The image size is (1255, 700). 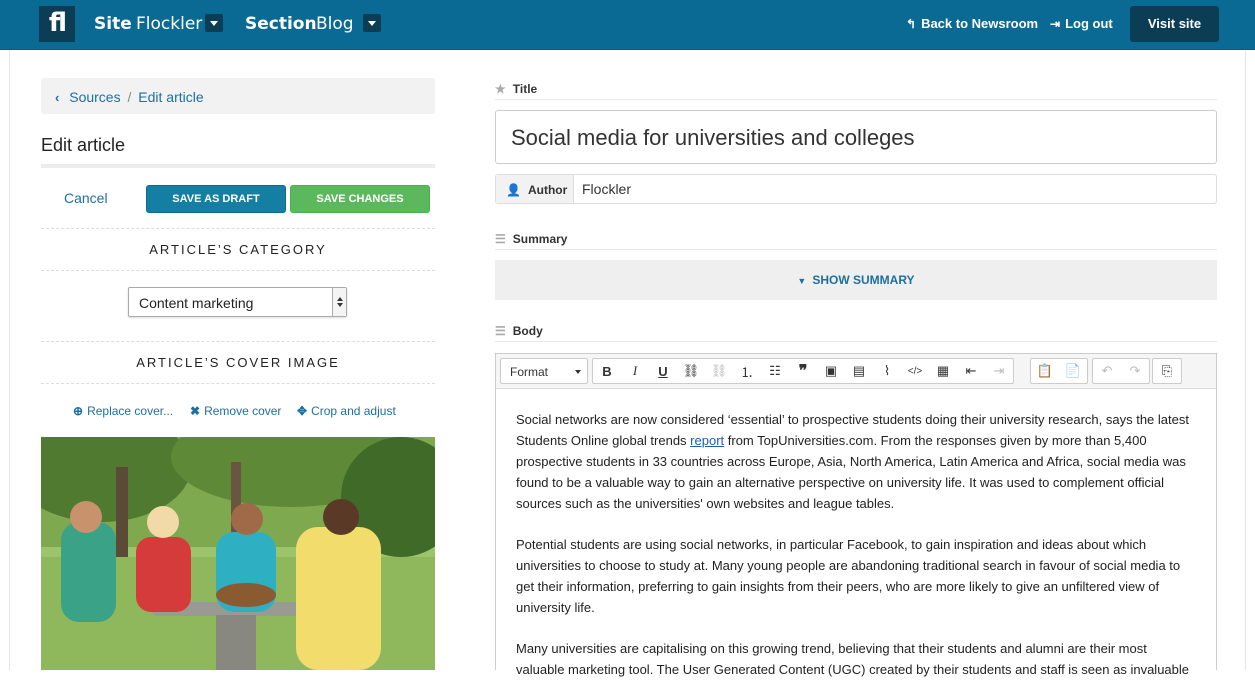 I want to click on body-label-text: Body, so click(x=527, y=331).